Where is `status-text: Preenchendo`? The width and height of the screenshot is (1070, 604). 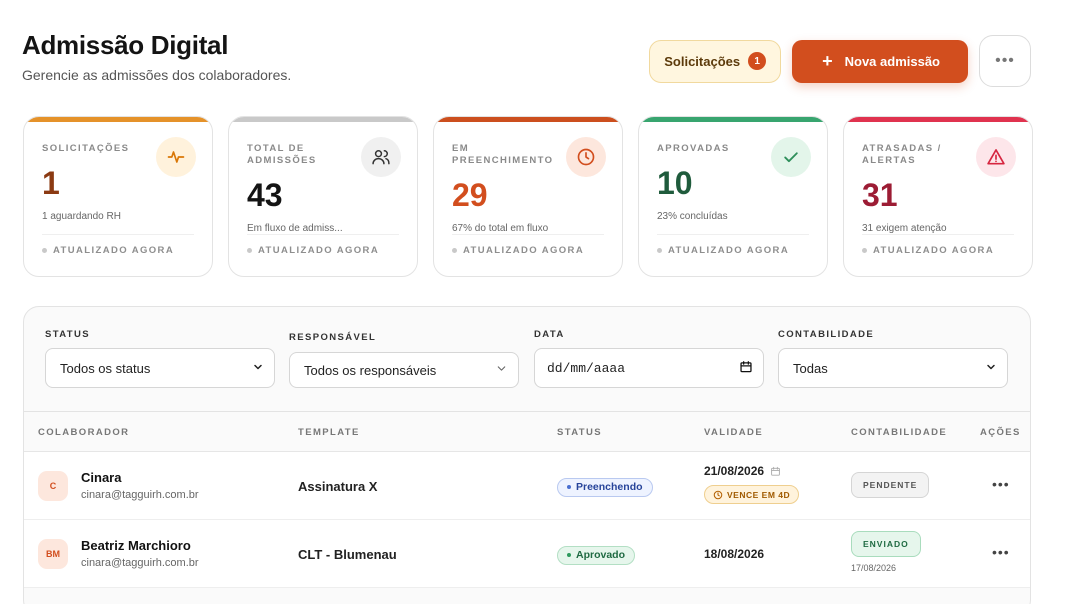 status-text: Preenchendo is located at coordinates (609, 487).